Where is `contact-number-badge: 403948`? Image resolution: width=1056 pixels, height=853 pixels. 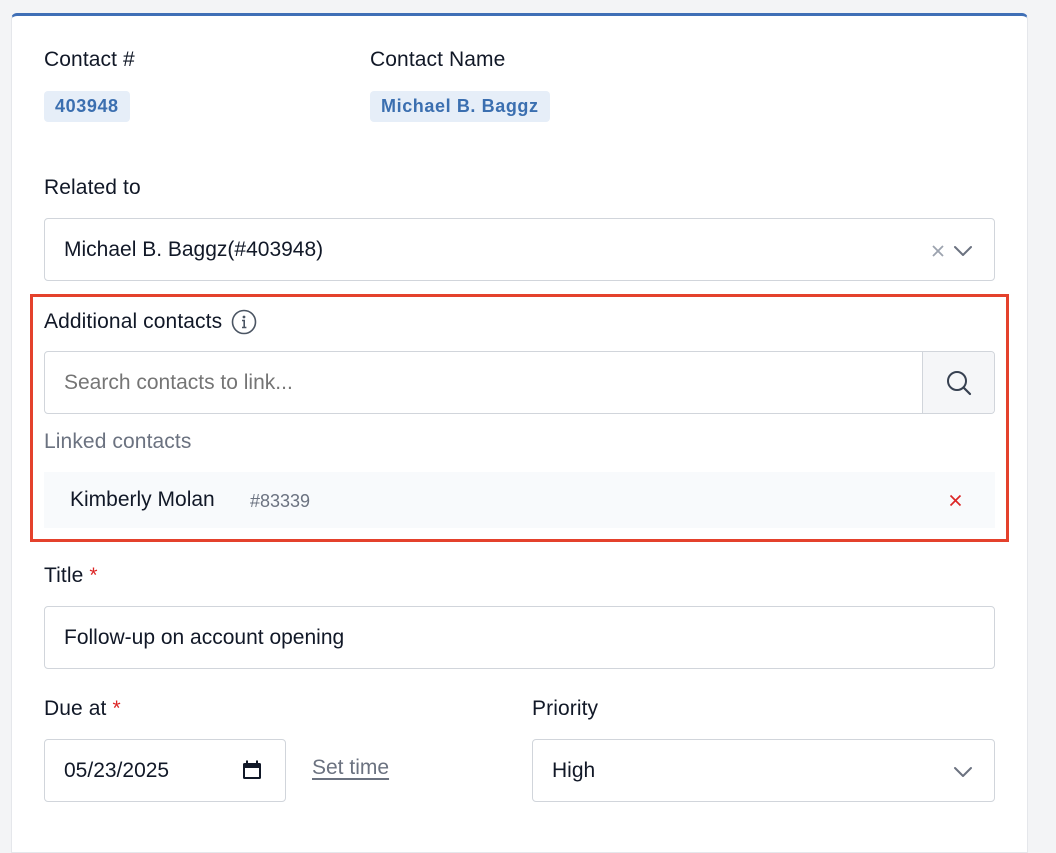 contact-number-badge: 403948 is located at coordinates (87, 106).